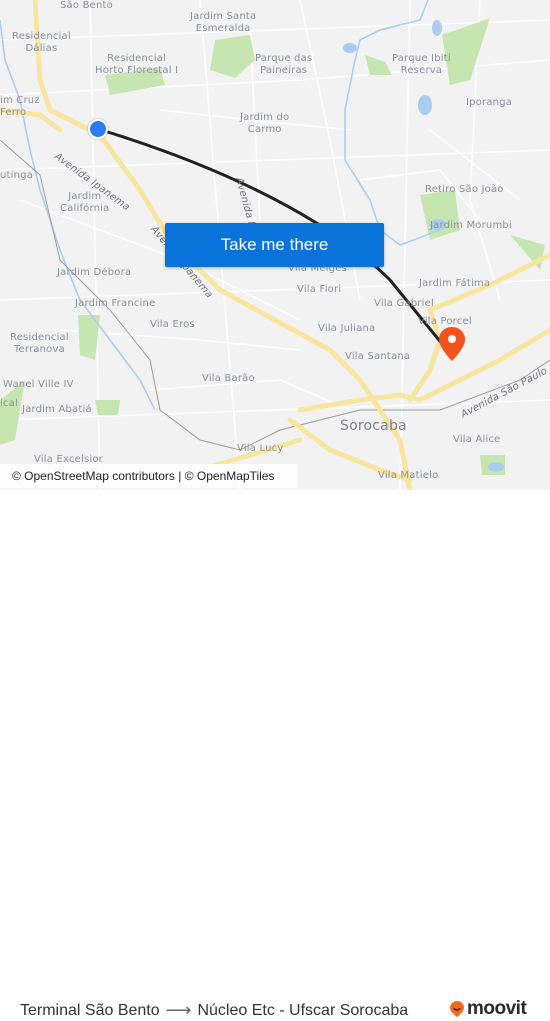 This screenshot has width=550, height=1021. Describe the element at coordinates (115, 303) in the screenshot. I see `label-jardim-francine: Jardim Francine` at that location.